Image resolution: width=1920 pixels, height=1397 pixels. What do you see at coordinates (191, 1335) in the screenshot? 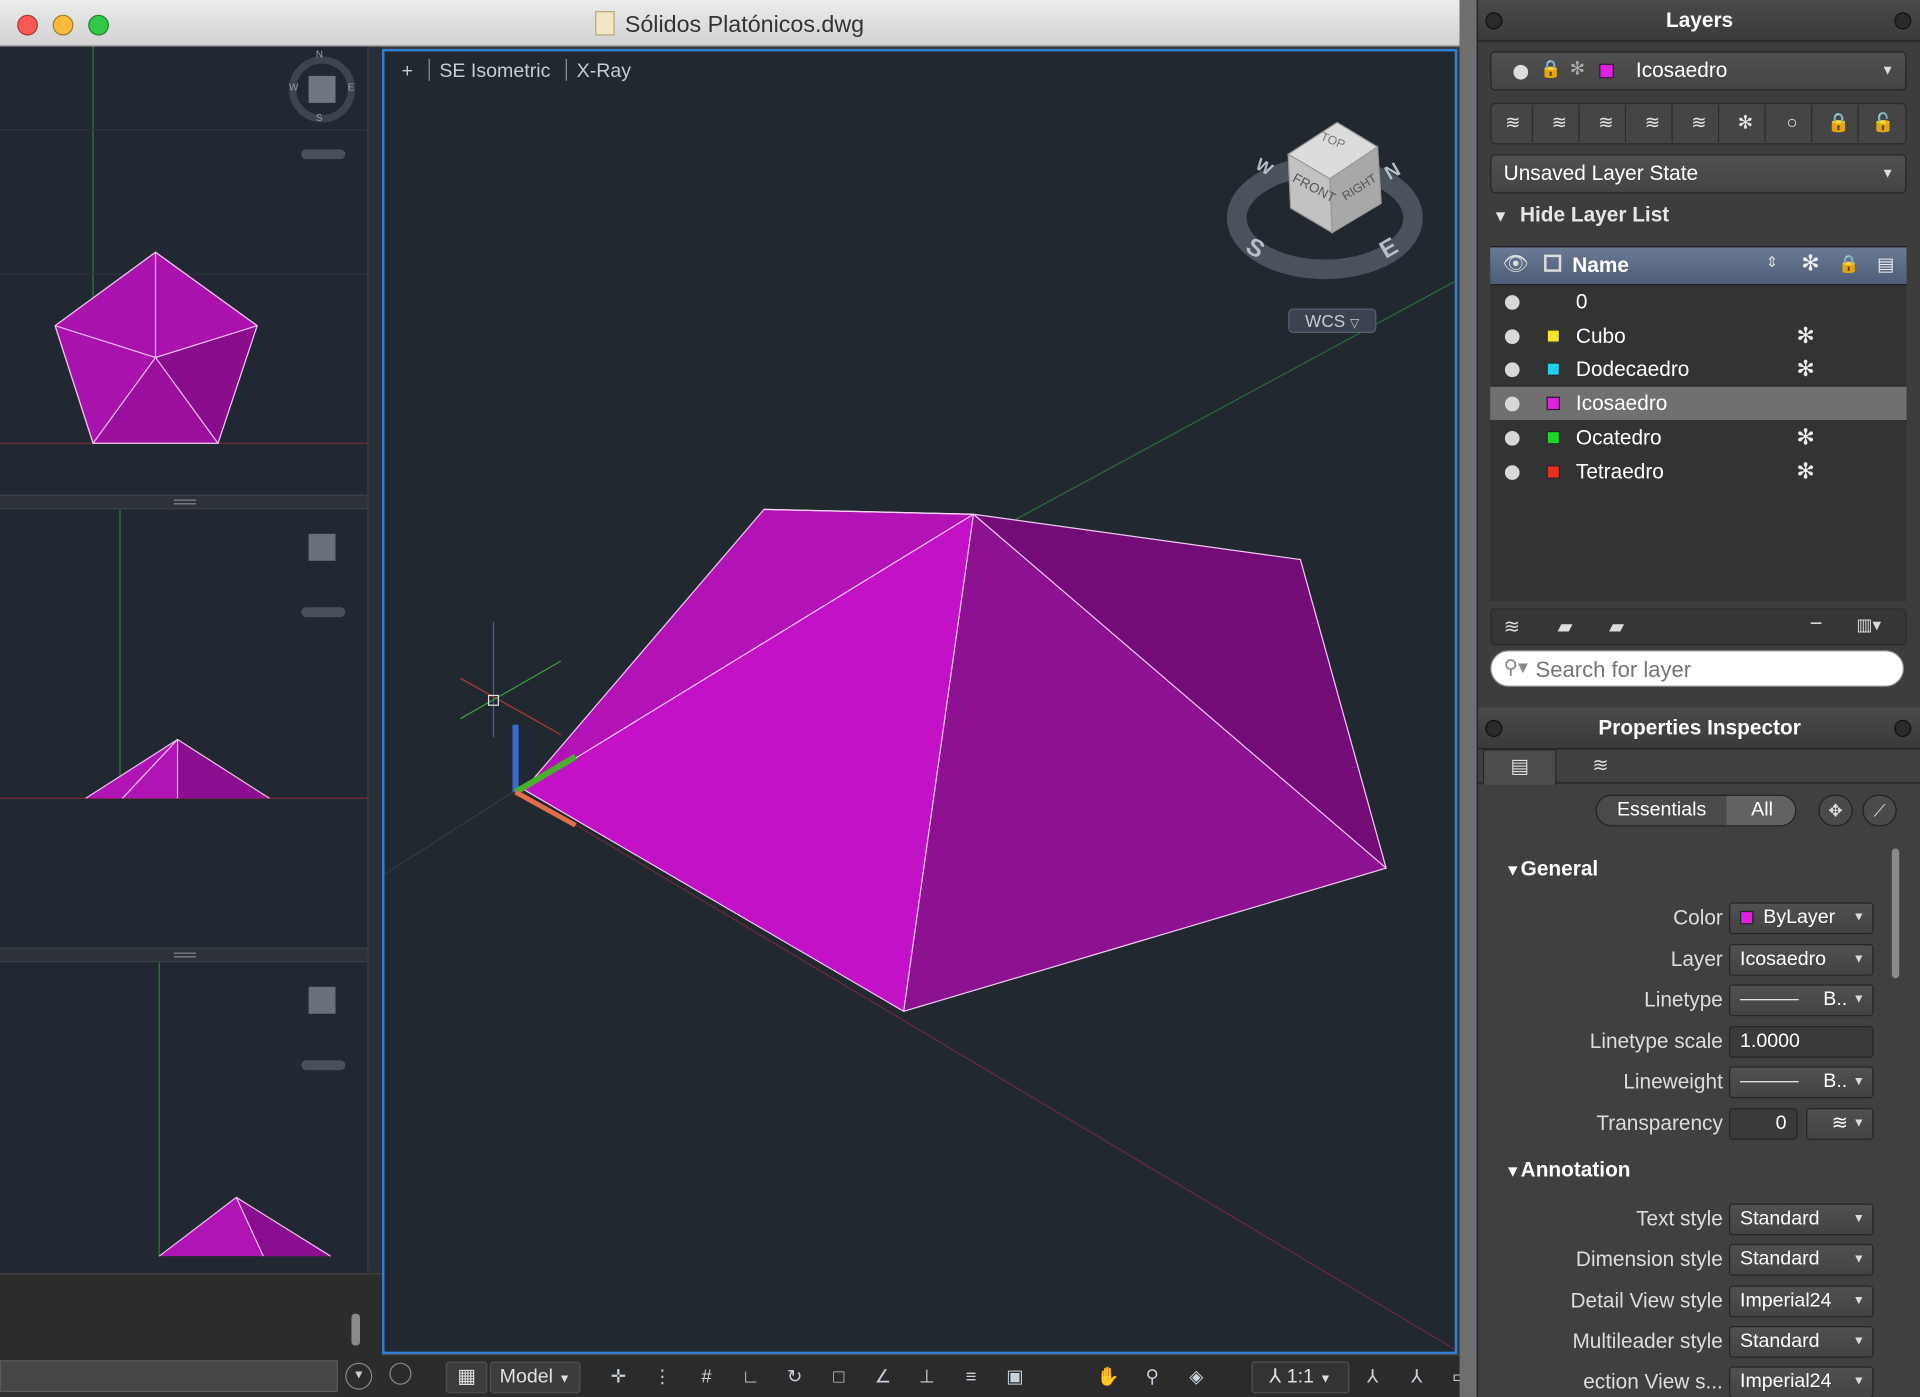
I see `command-line: ▼` at bounding box center [191, 1335].